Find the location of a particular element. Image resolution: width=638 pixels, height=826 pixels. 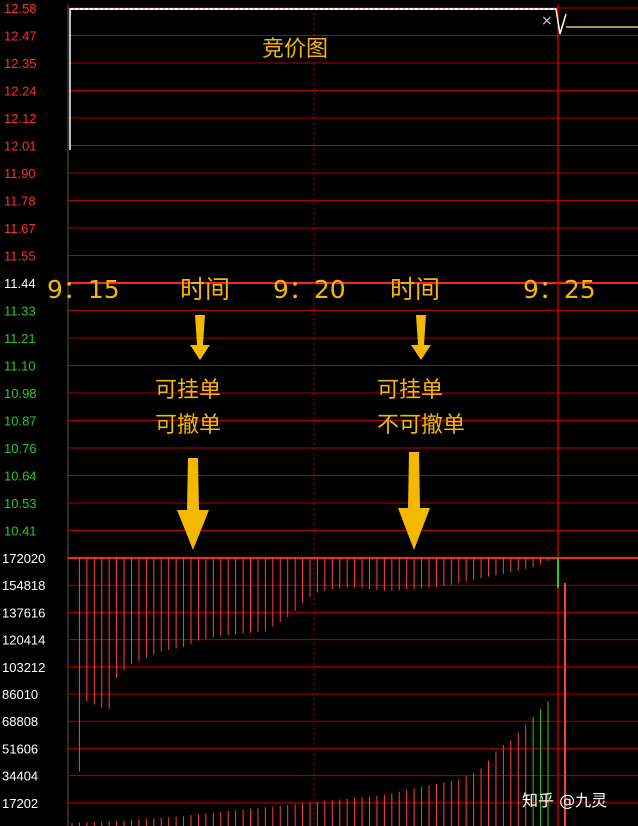

volume-tick-label: 103212 is located at coordinates (23, 667).